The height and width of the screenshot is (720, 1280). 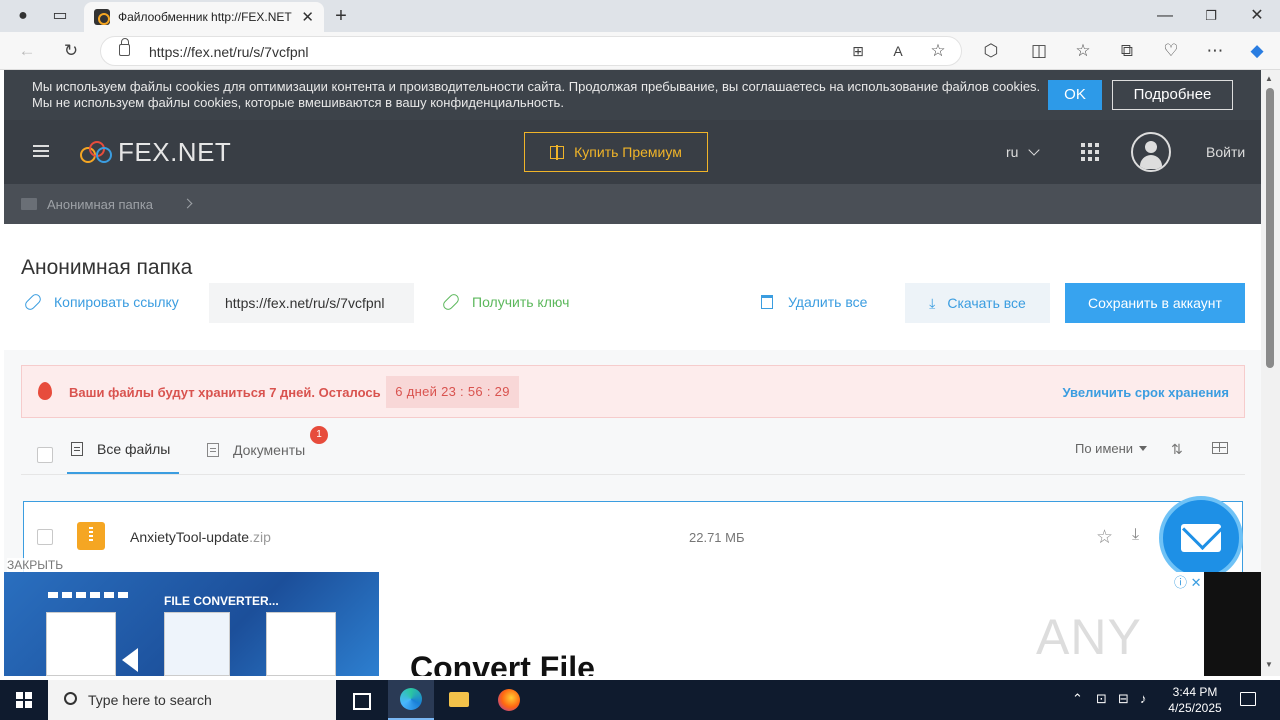 What do you see at coordinates (124, 47) in the screenshot?
I see `lock-icon` at bounding box center [124, 47].